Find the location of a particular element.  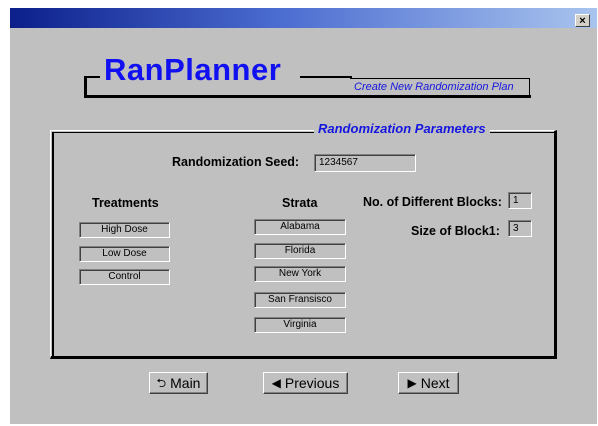

treatment-item: Control is located at coordinates (124, 277).